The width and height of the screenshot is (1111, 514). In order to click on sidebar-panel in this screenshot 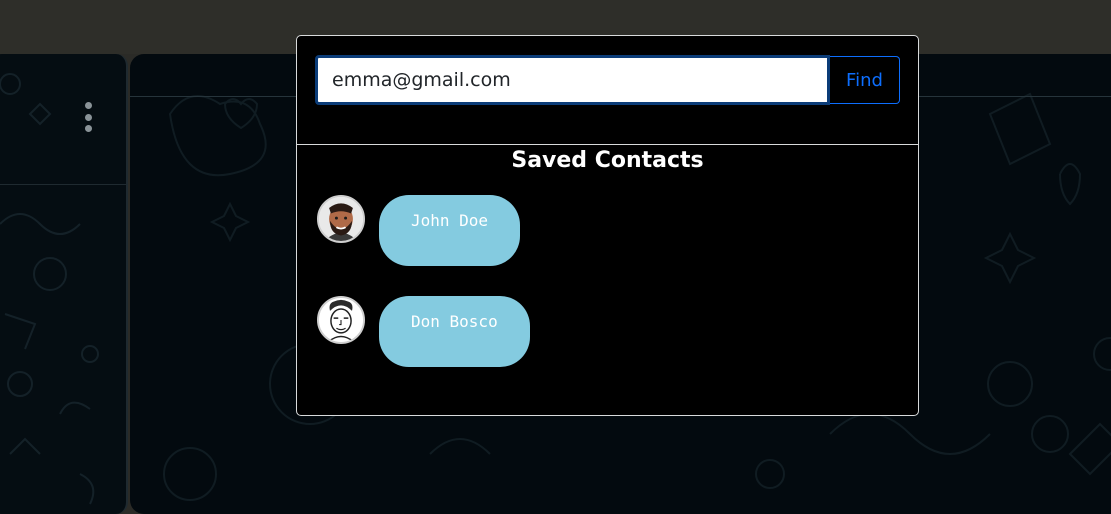, I will do `click(64, 284)`.